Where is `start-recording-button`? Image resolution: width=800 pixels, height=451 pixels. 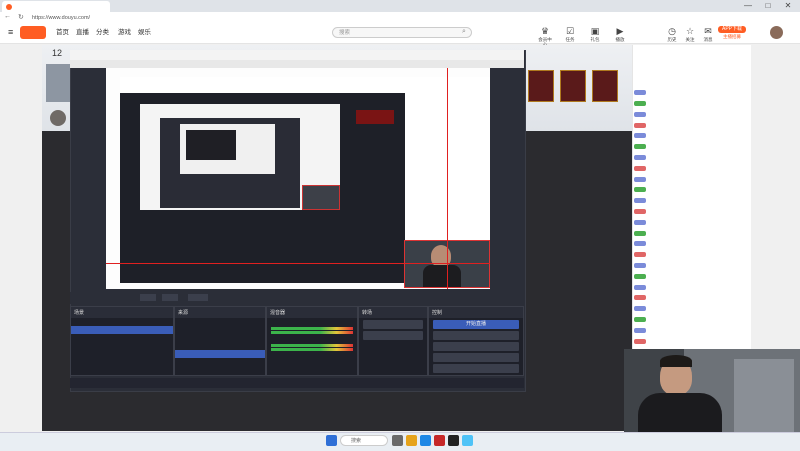 start-recording-button is located at coordinates (476, 335).